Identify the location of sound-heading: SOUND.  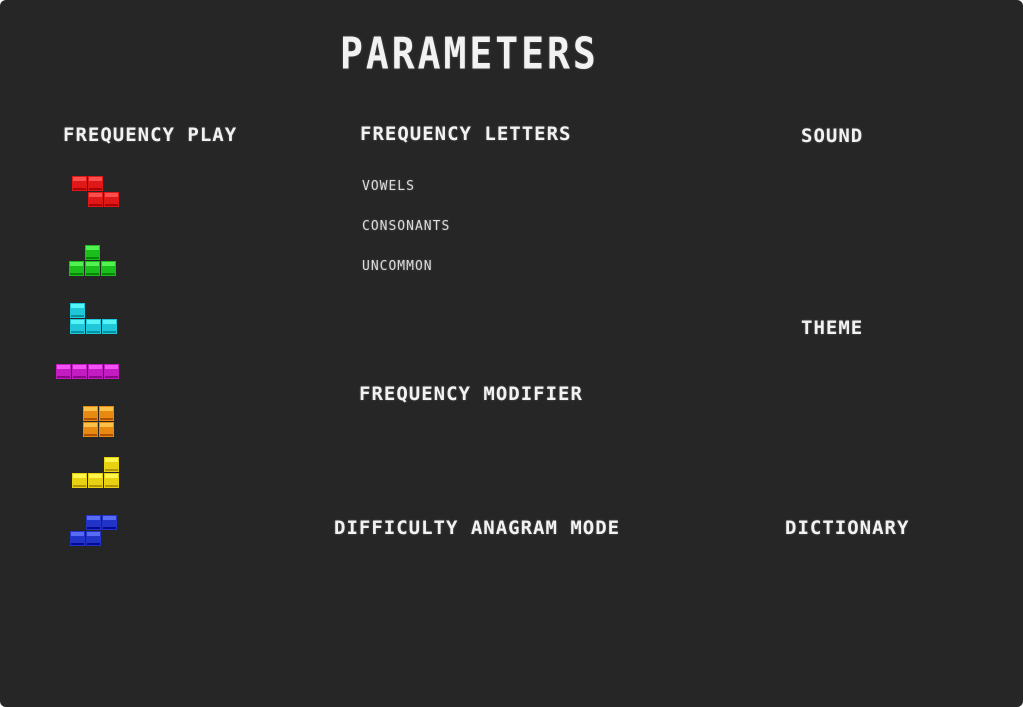
(832, 136).